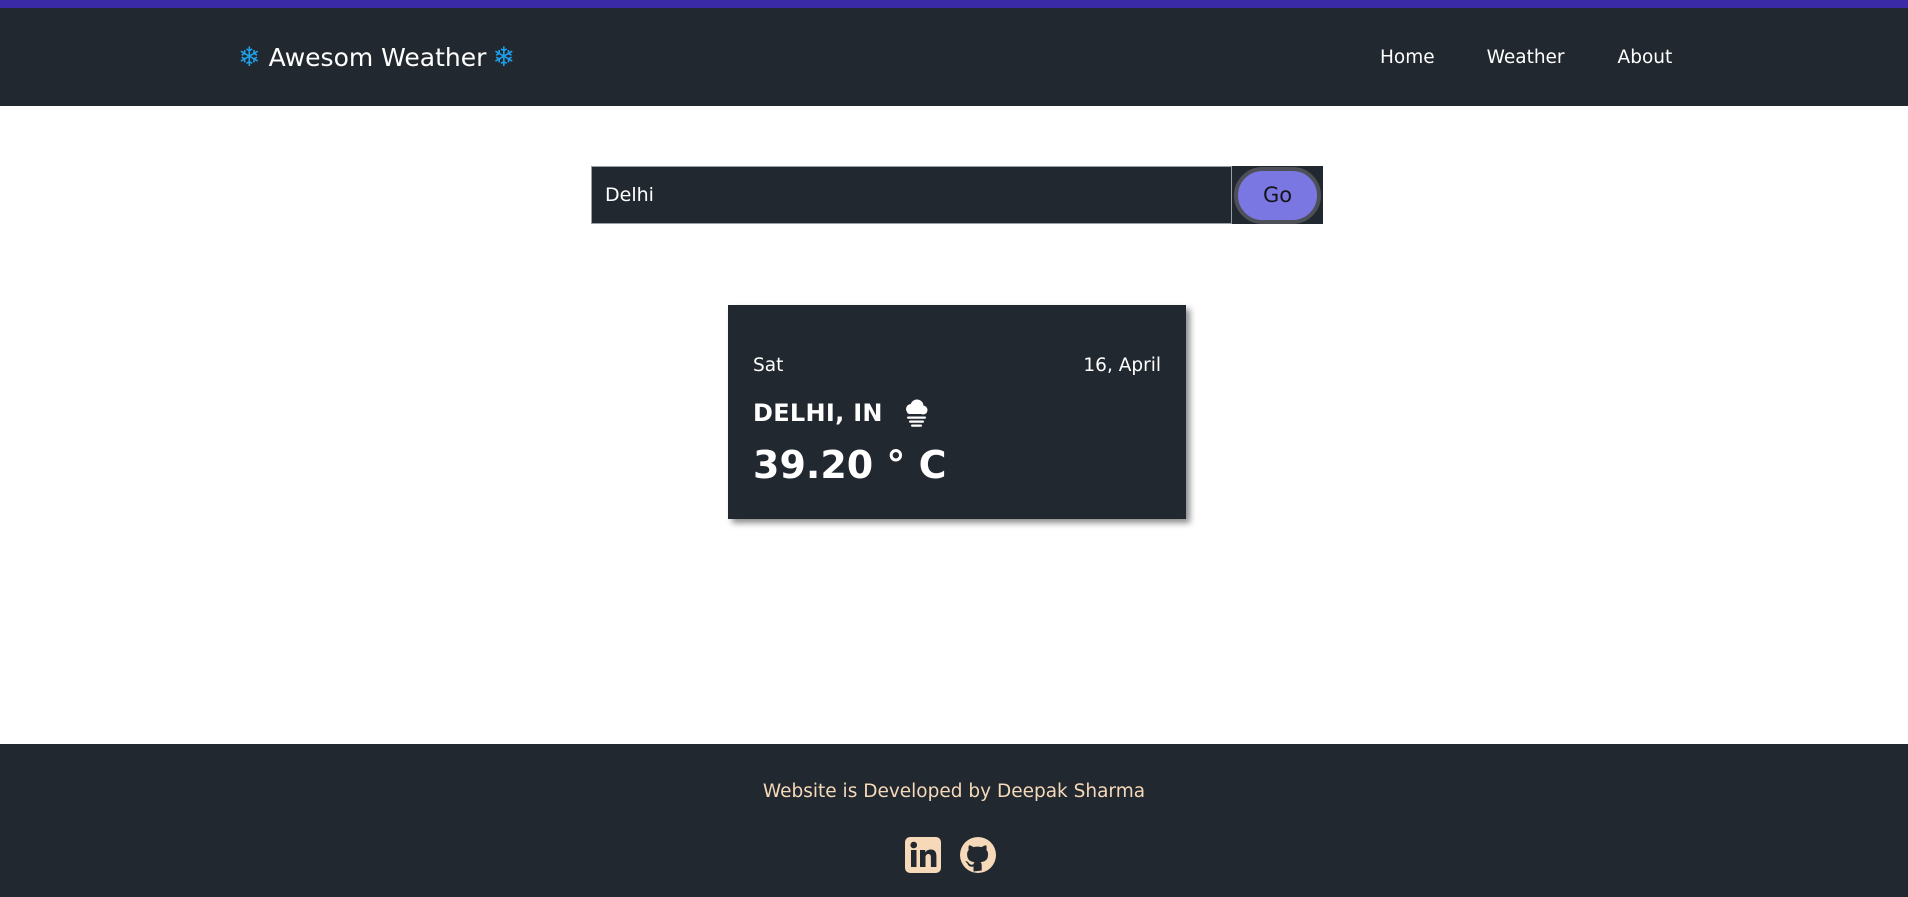 The width and height of the screenshot is (1908, 897). What do you see at coordinates (768, 365) in the screenshot?
I see `weather-day: Sat` at bounding box center [768, 365].